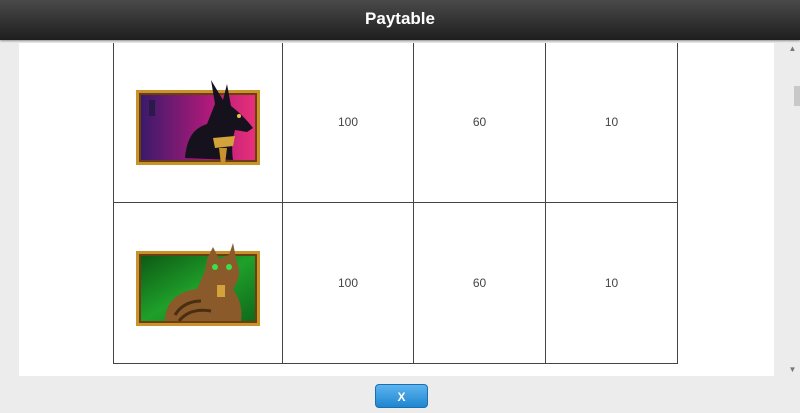  What do you see at coordinates (792, 209) in the screenshot?
I see `vertical-scrollbar: ▲ ▼` at bounding box center [792, 209].